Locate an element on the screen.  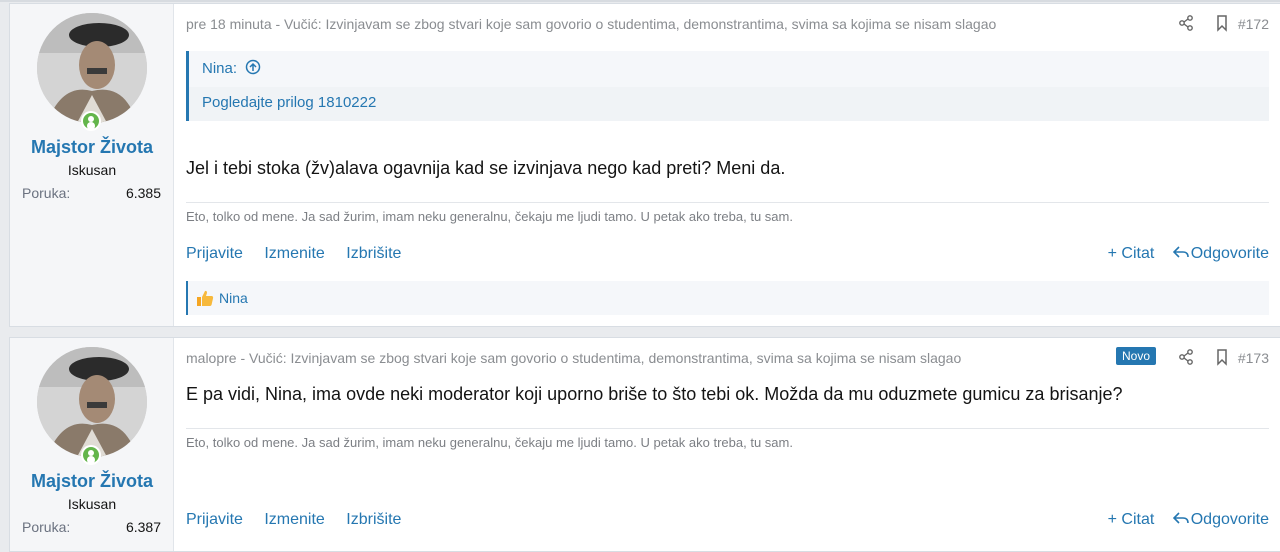
quote-body: Pogledajte prilog 1810222 is located at coordinates (729, 104).